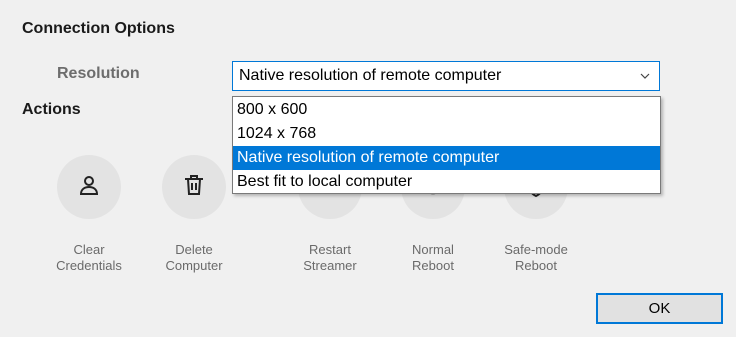 This screenshot has height=337, width=736. I want to click on clear-credentials-button, so click(89, 187).